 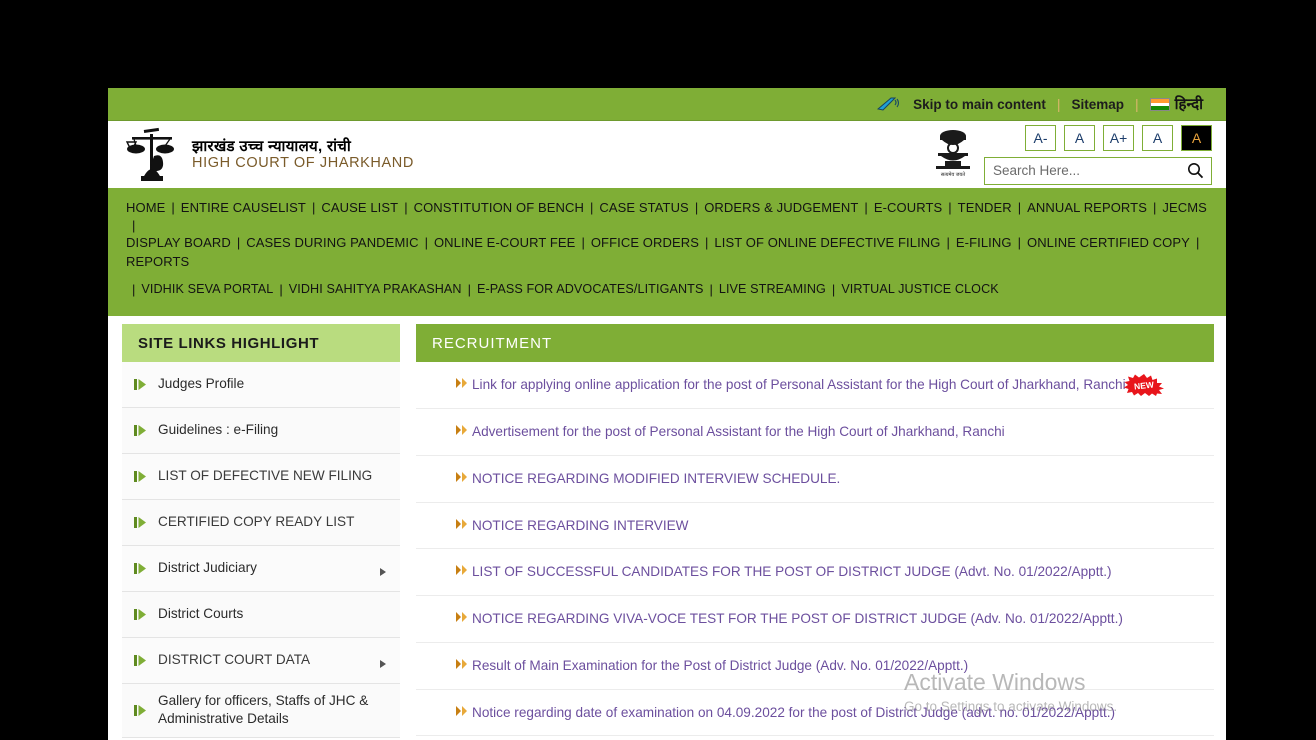 What do you see at coordinates (1089, 170) in the screenshot?
I see `search-input` at bounding box center [1089, 170].